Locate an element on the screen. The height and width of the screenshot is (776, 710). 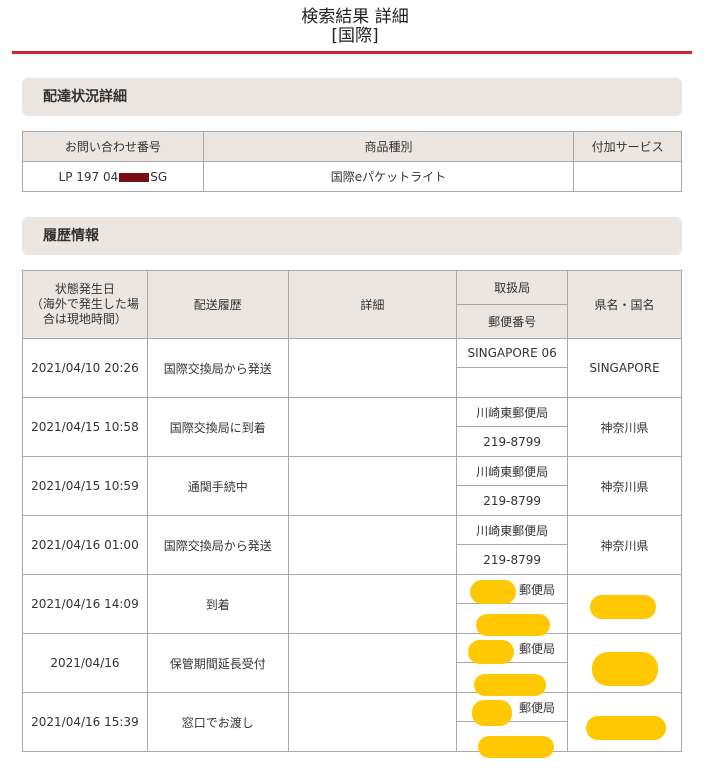
row-date: 2021/04/16 is located at coordinates (85, 663).